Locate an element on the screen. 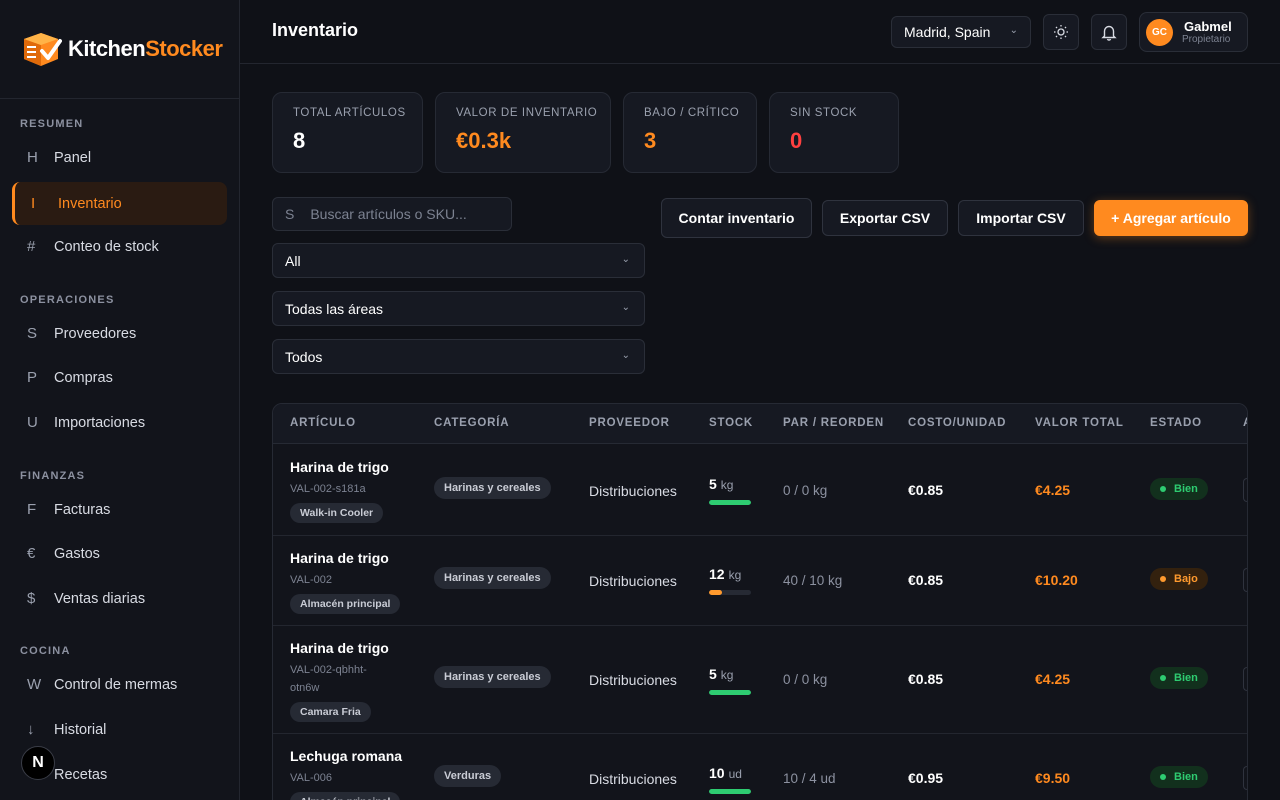  suppliers-icon: S is located at coordinates (32, 333).